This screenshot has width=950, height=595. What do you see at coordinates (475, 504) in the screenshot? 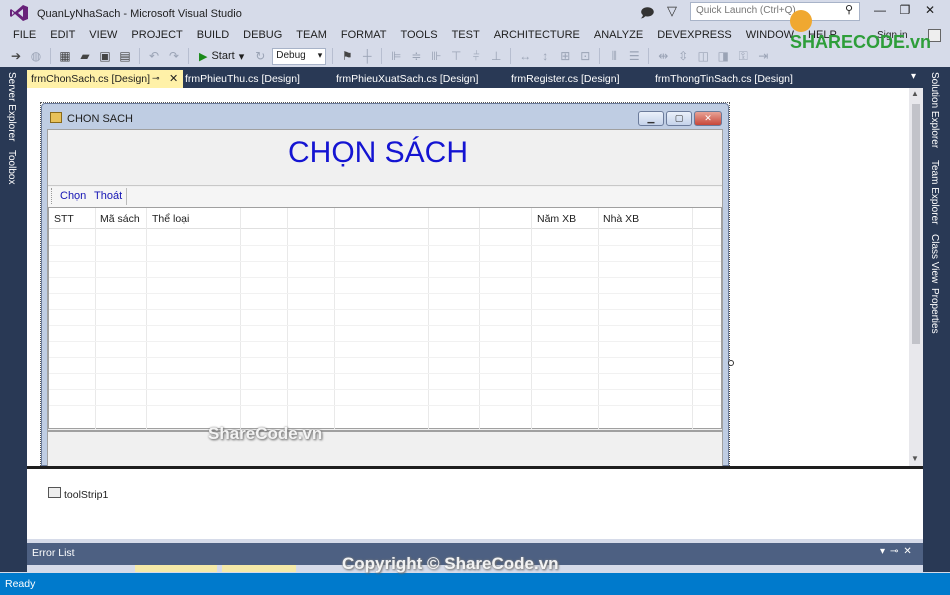
I see `component-tray` at bounding box center [475, 504].